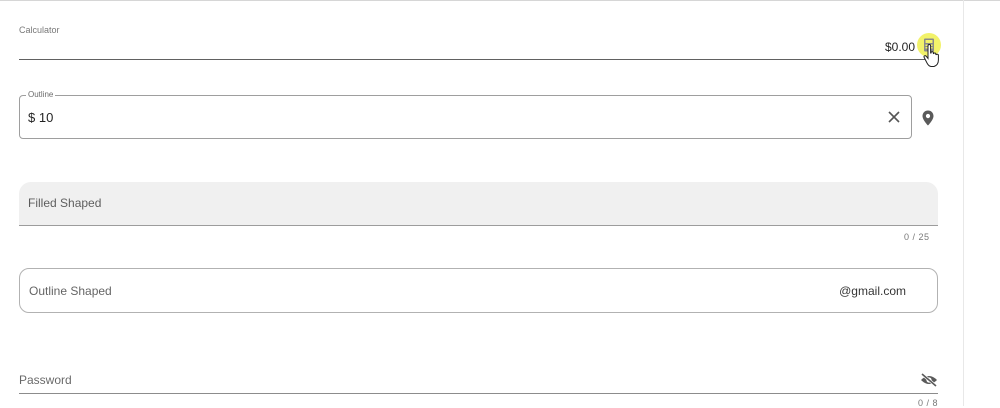  Describe the element at coordinates (70, 291) in the screenshot. I see `outline-shaped-label: Outline Shaped` at that location.